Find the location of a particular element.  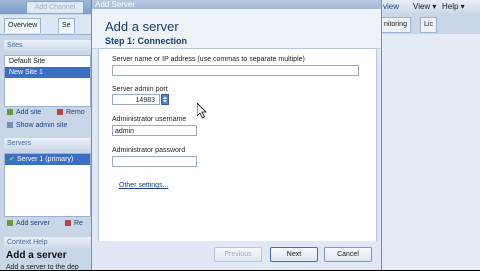

context-help-title: Add a server is located at coordinates (36, 255).